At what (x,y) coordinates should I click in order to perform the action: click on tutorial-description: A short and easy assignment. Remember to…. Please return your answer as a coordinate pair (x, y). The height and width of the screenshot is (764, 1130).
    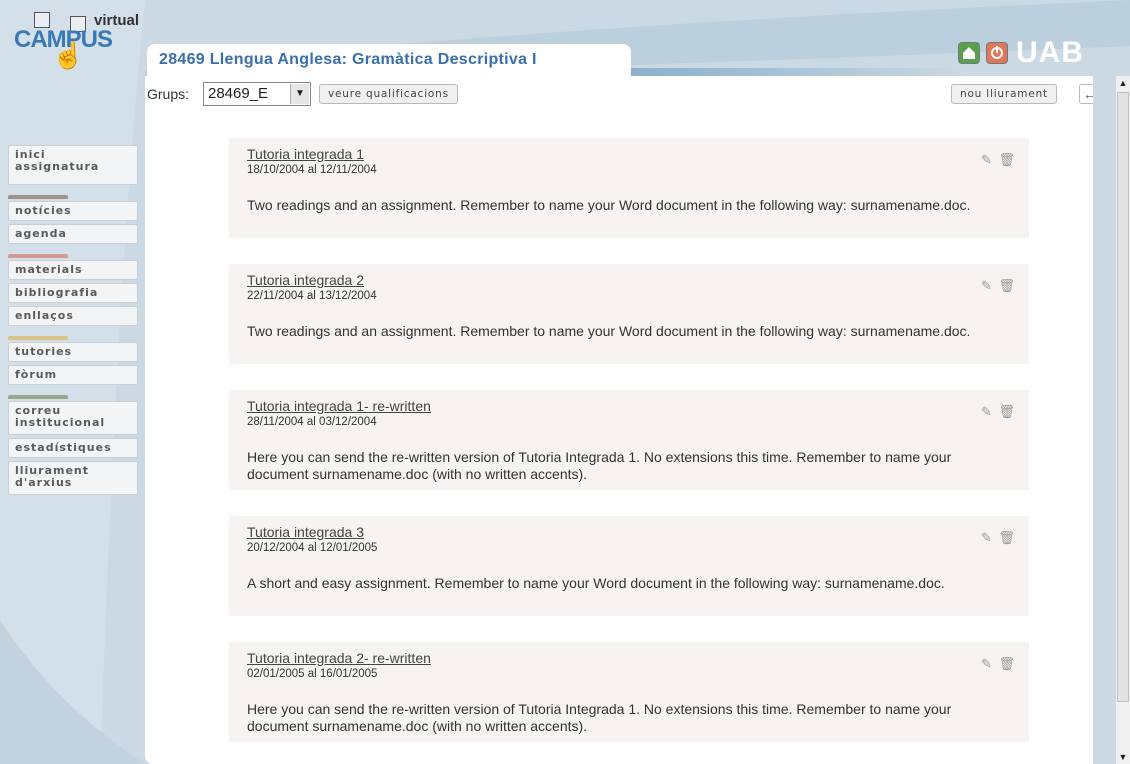
    Looking at the image, I should click on (596, 583).